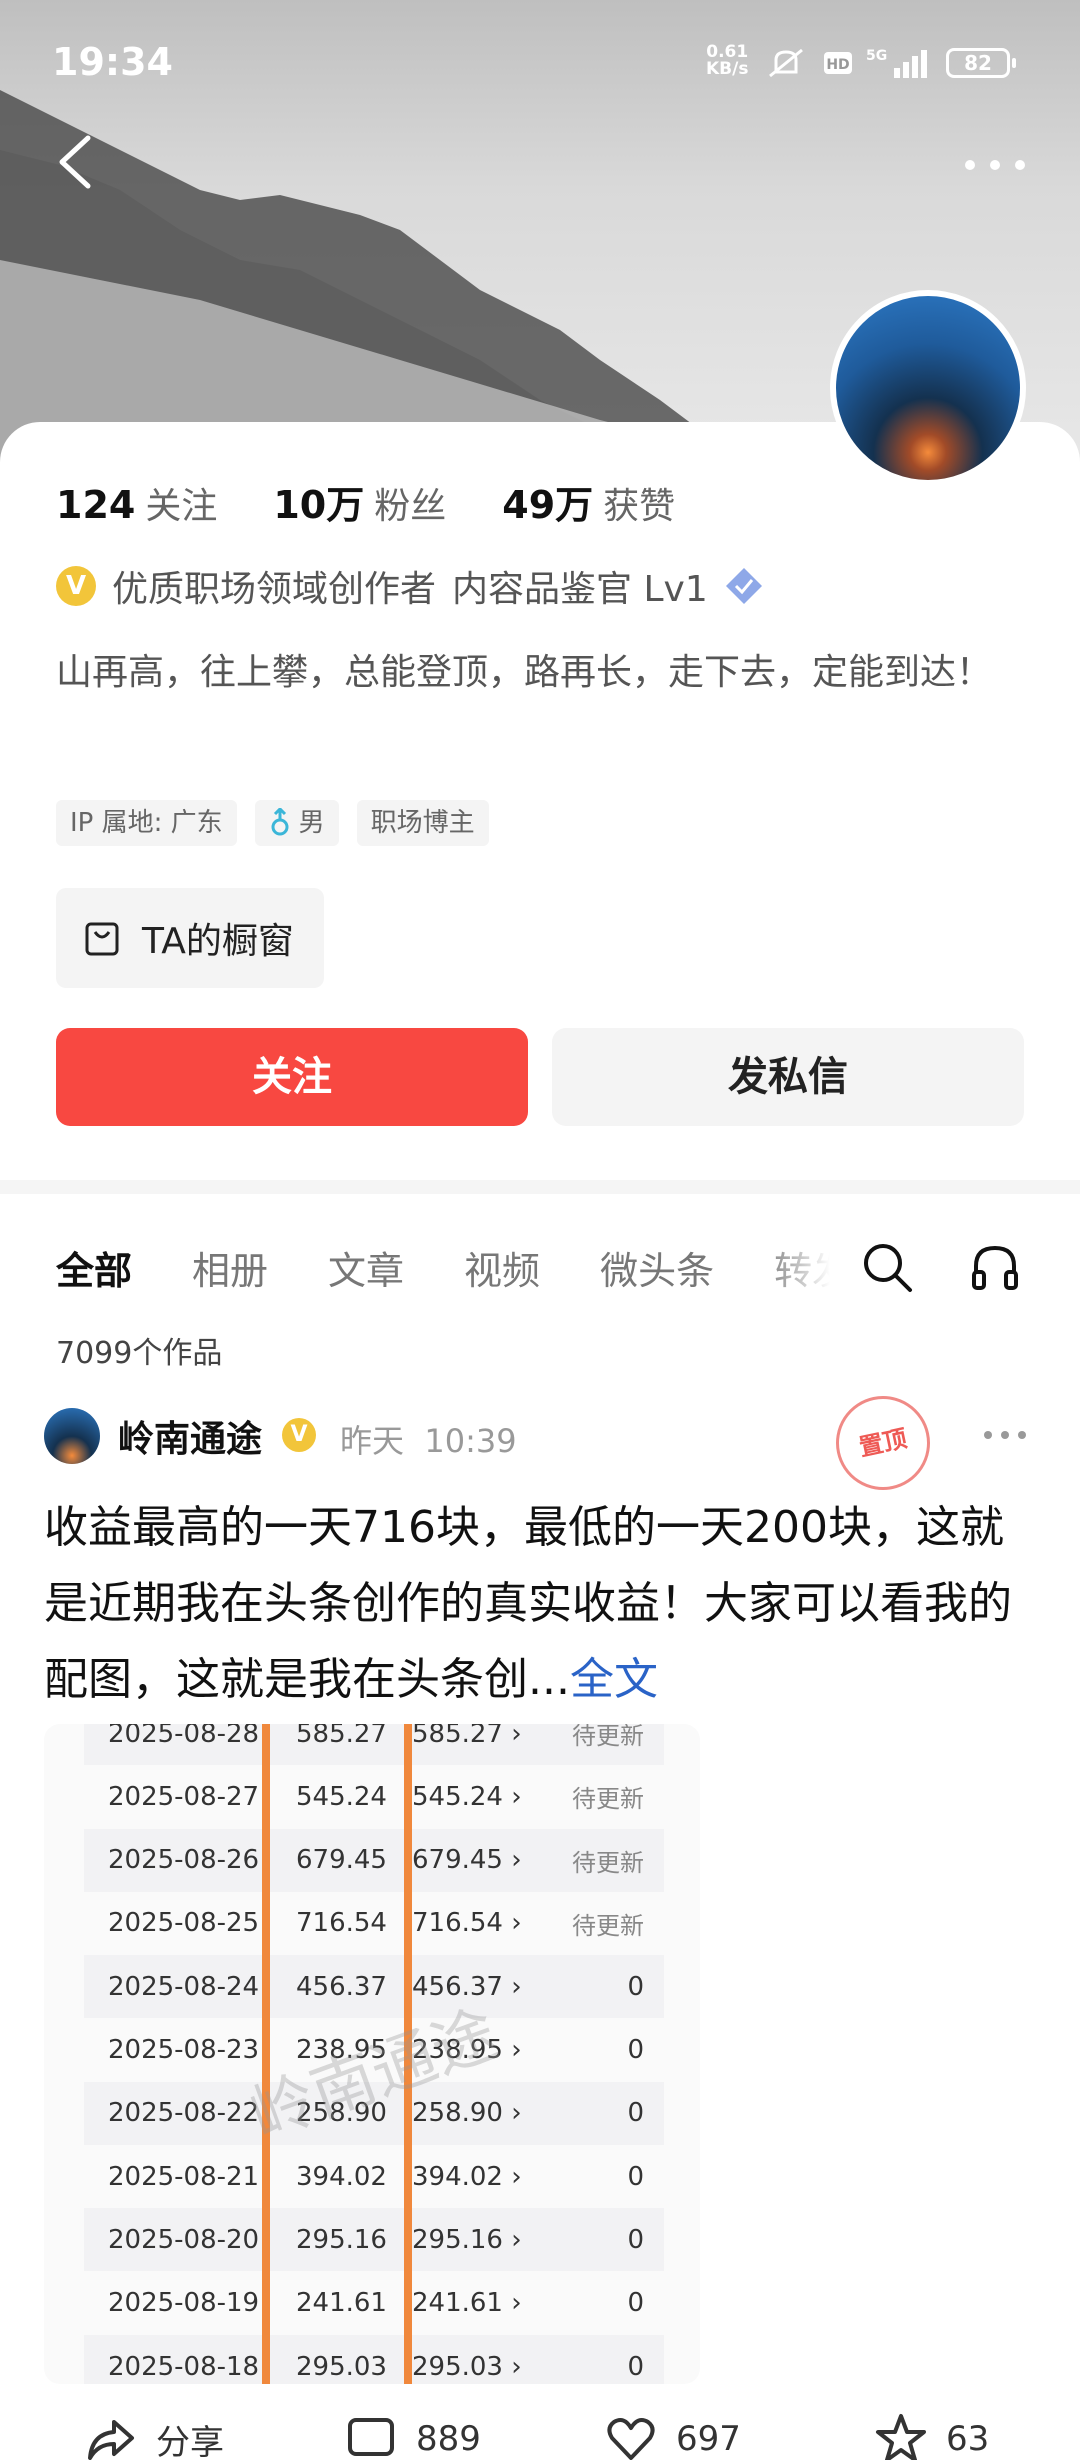 The height and width of the screenshot is (2460, 1080). What do you see at coordinates (467, 1796) in the screenshot?
I see `table-cell: 545.24 ›` at bounding box center [467, 1796].